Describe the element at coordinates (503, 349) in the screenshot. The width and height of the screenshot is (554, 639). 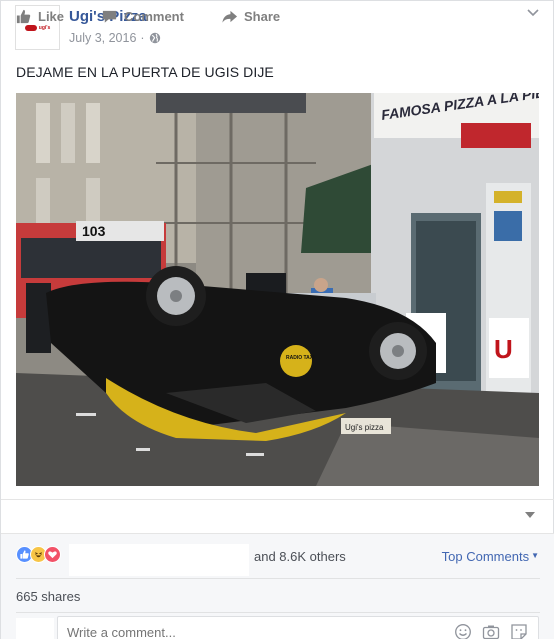
I see `svg-text: U` at that location.